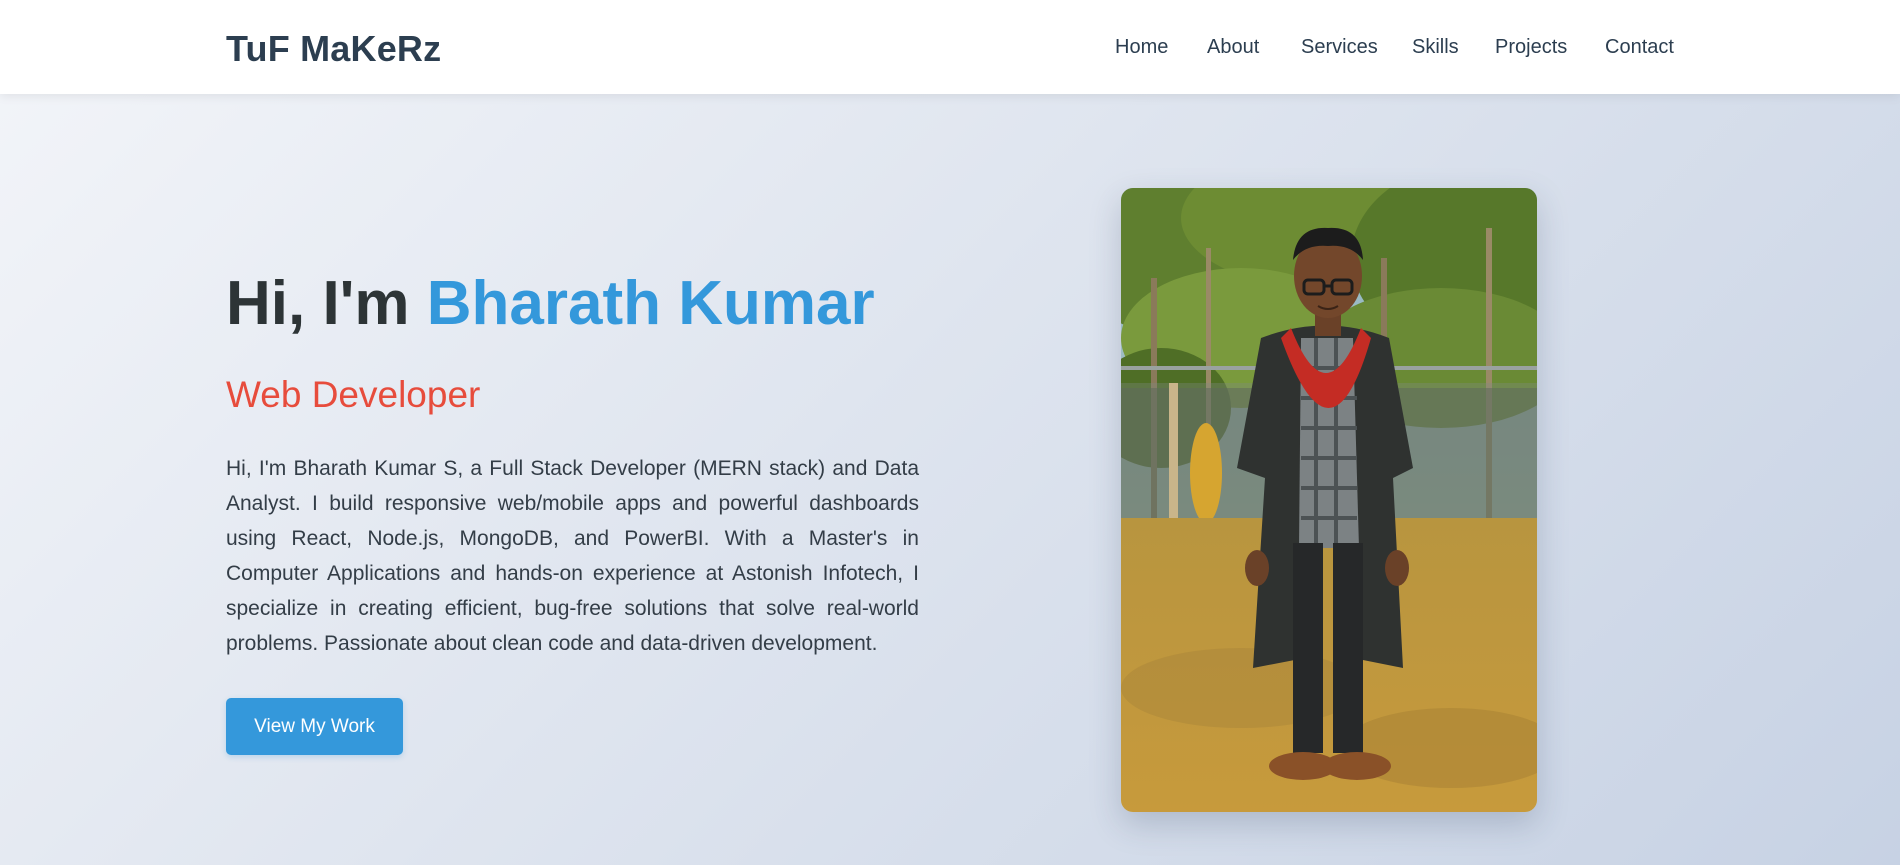  Describe the element at coordinates (1639, 47) in the screenshot. I see `nav-link-contact: Contact` at that location.